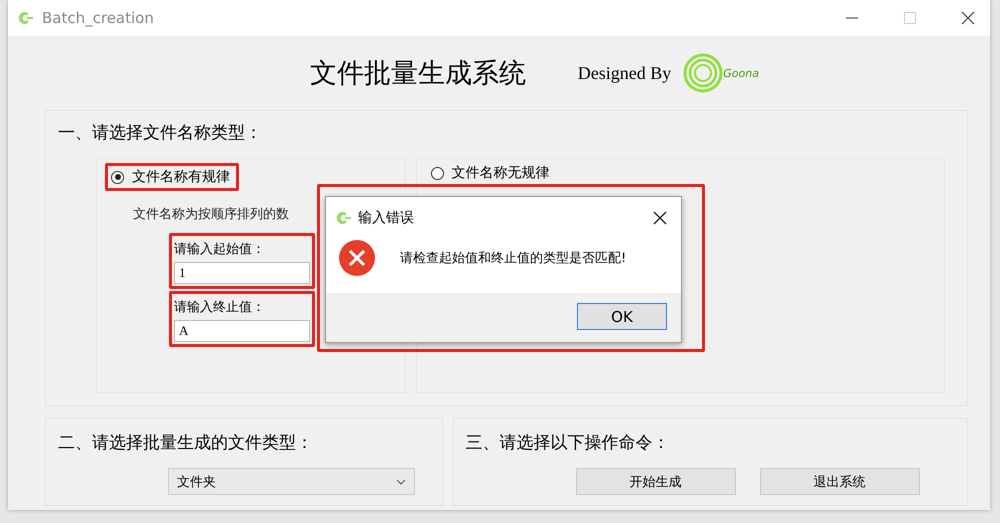 The image size is (1000, 523). I want to click on window-title: Batch_creation, so click(98, 18).